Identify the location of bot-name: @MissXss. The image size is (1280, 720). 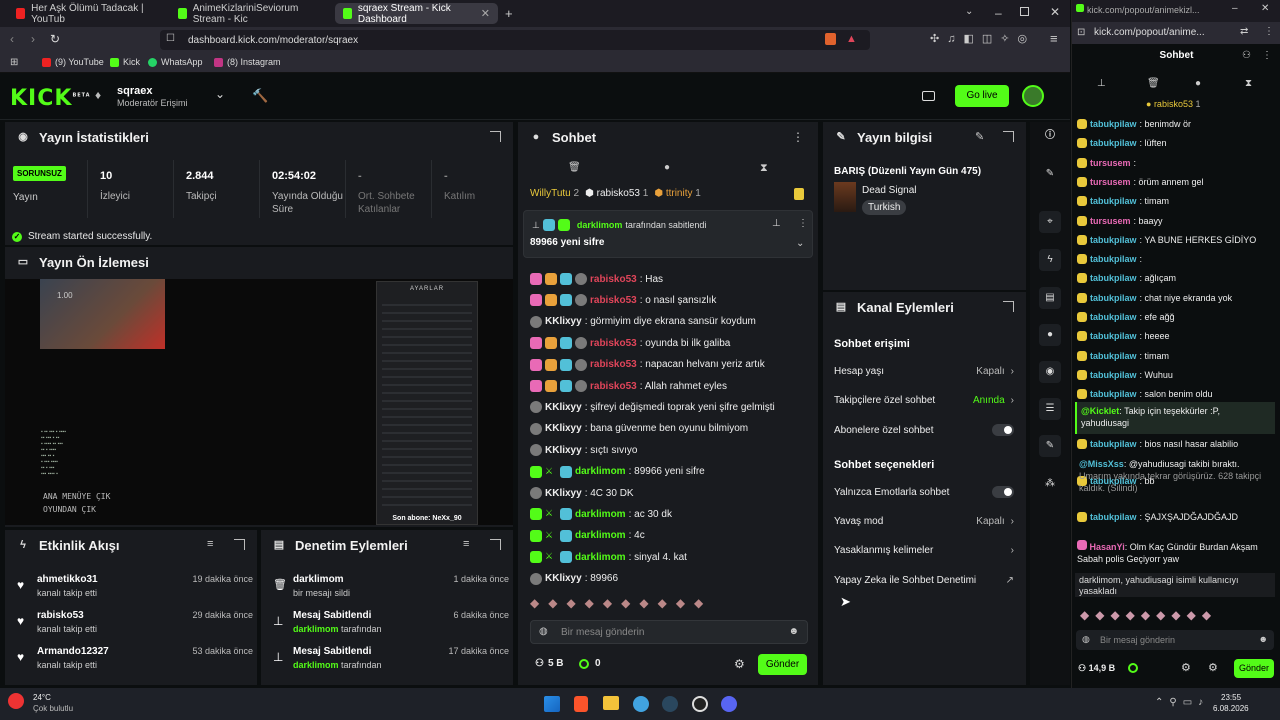
(1101, 464).